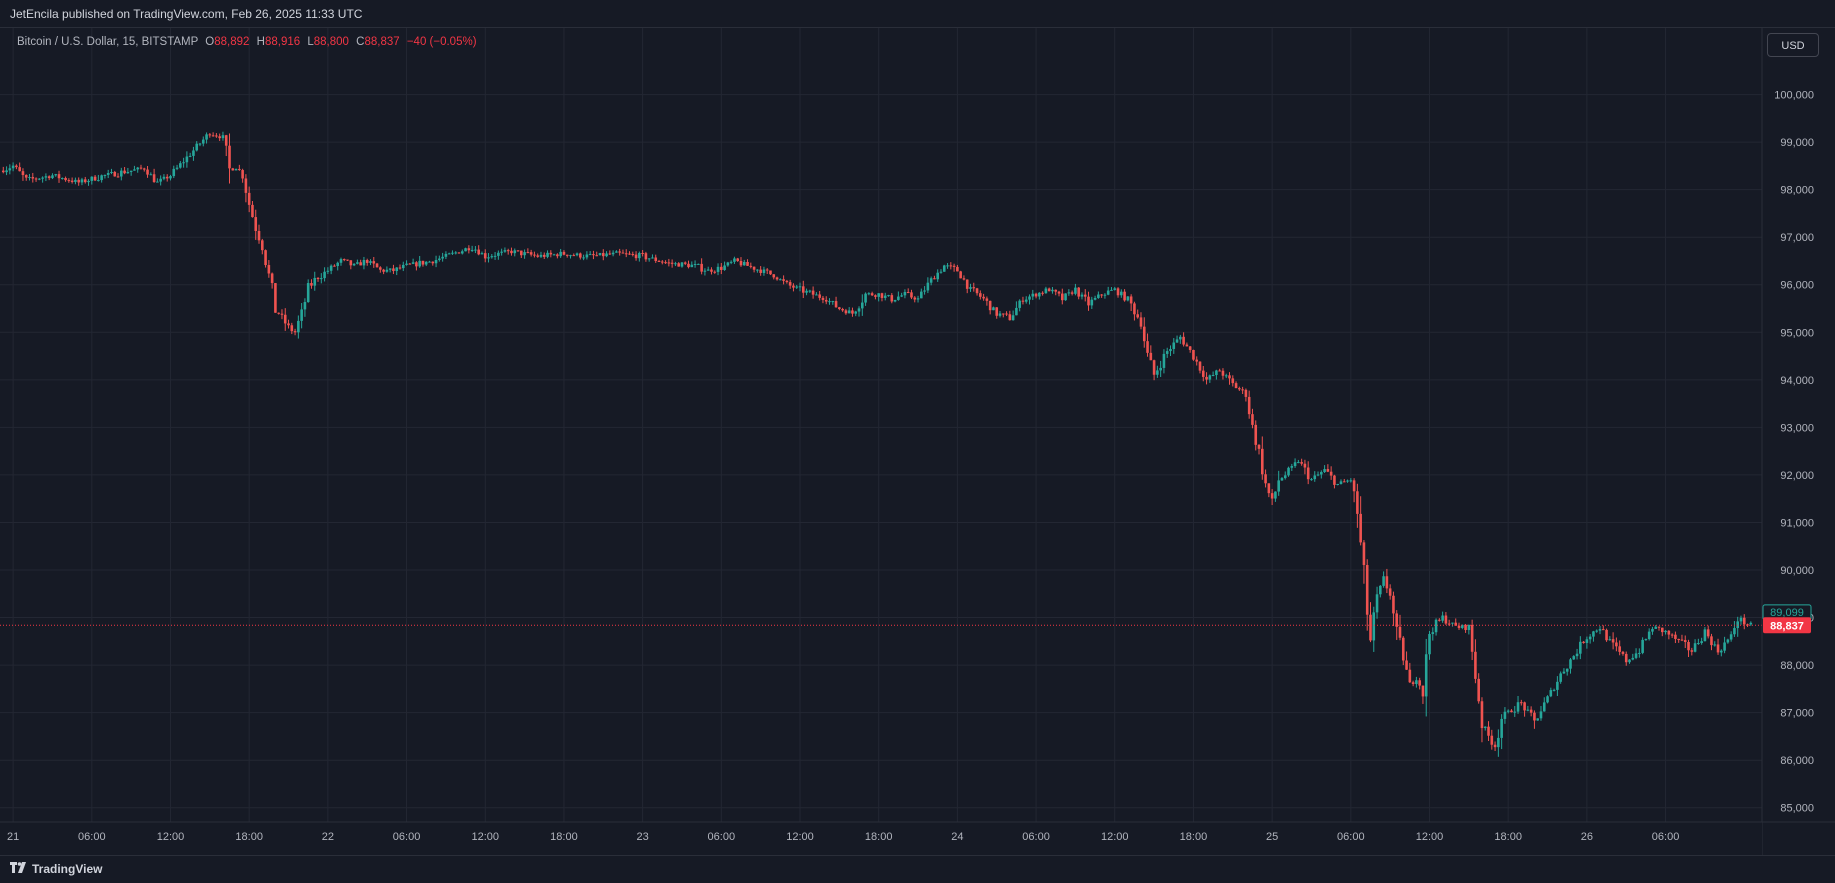 The width and height of the screenshot is (1835, 883). I want to click on time-tick-label: 25, so click(1272, 837).